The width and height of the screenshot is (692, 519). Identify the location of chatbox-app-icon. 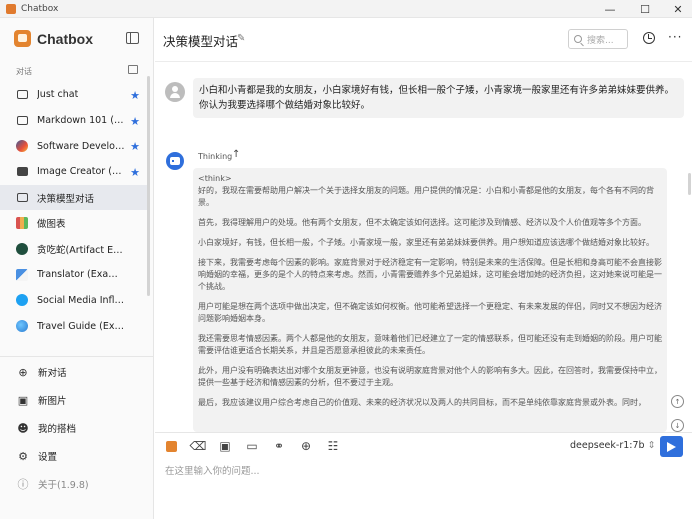
(11, 8).